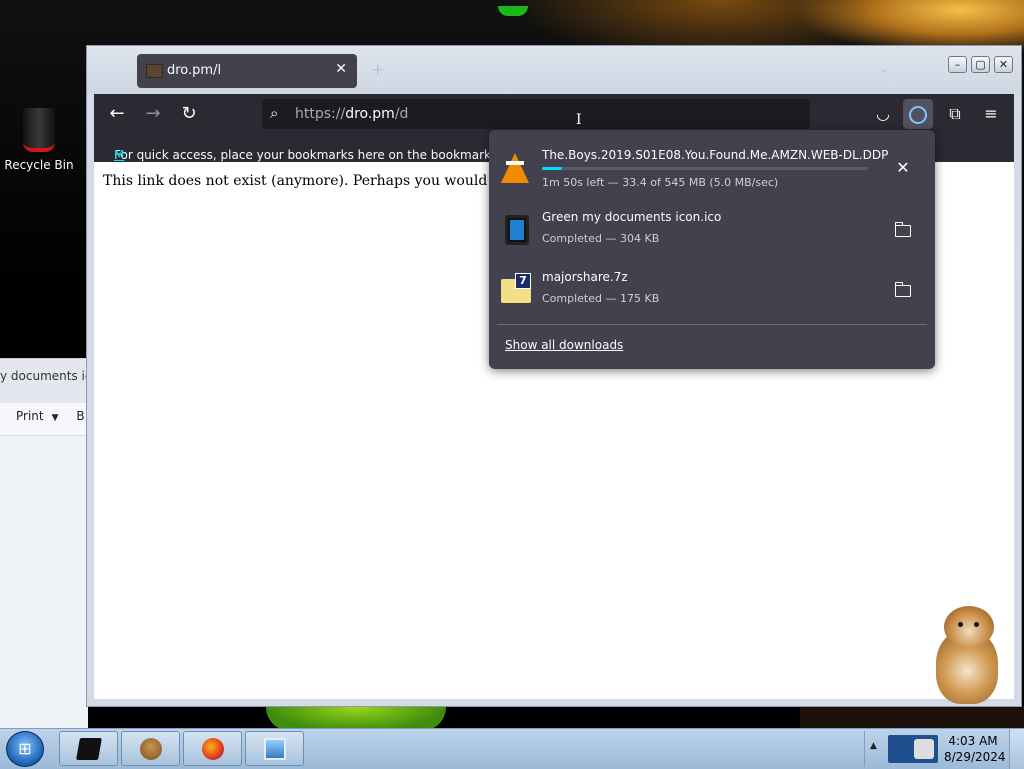 The width and height of the screenshot is (1024, 769). Describe the element at coordinates (247, 71) in the screenshot. I see `tab-active: dro.pm/l ✕` at that location.